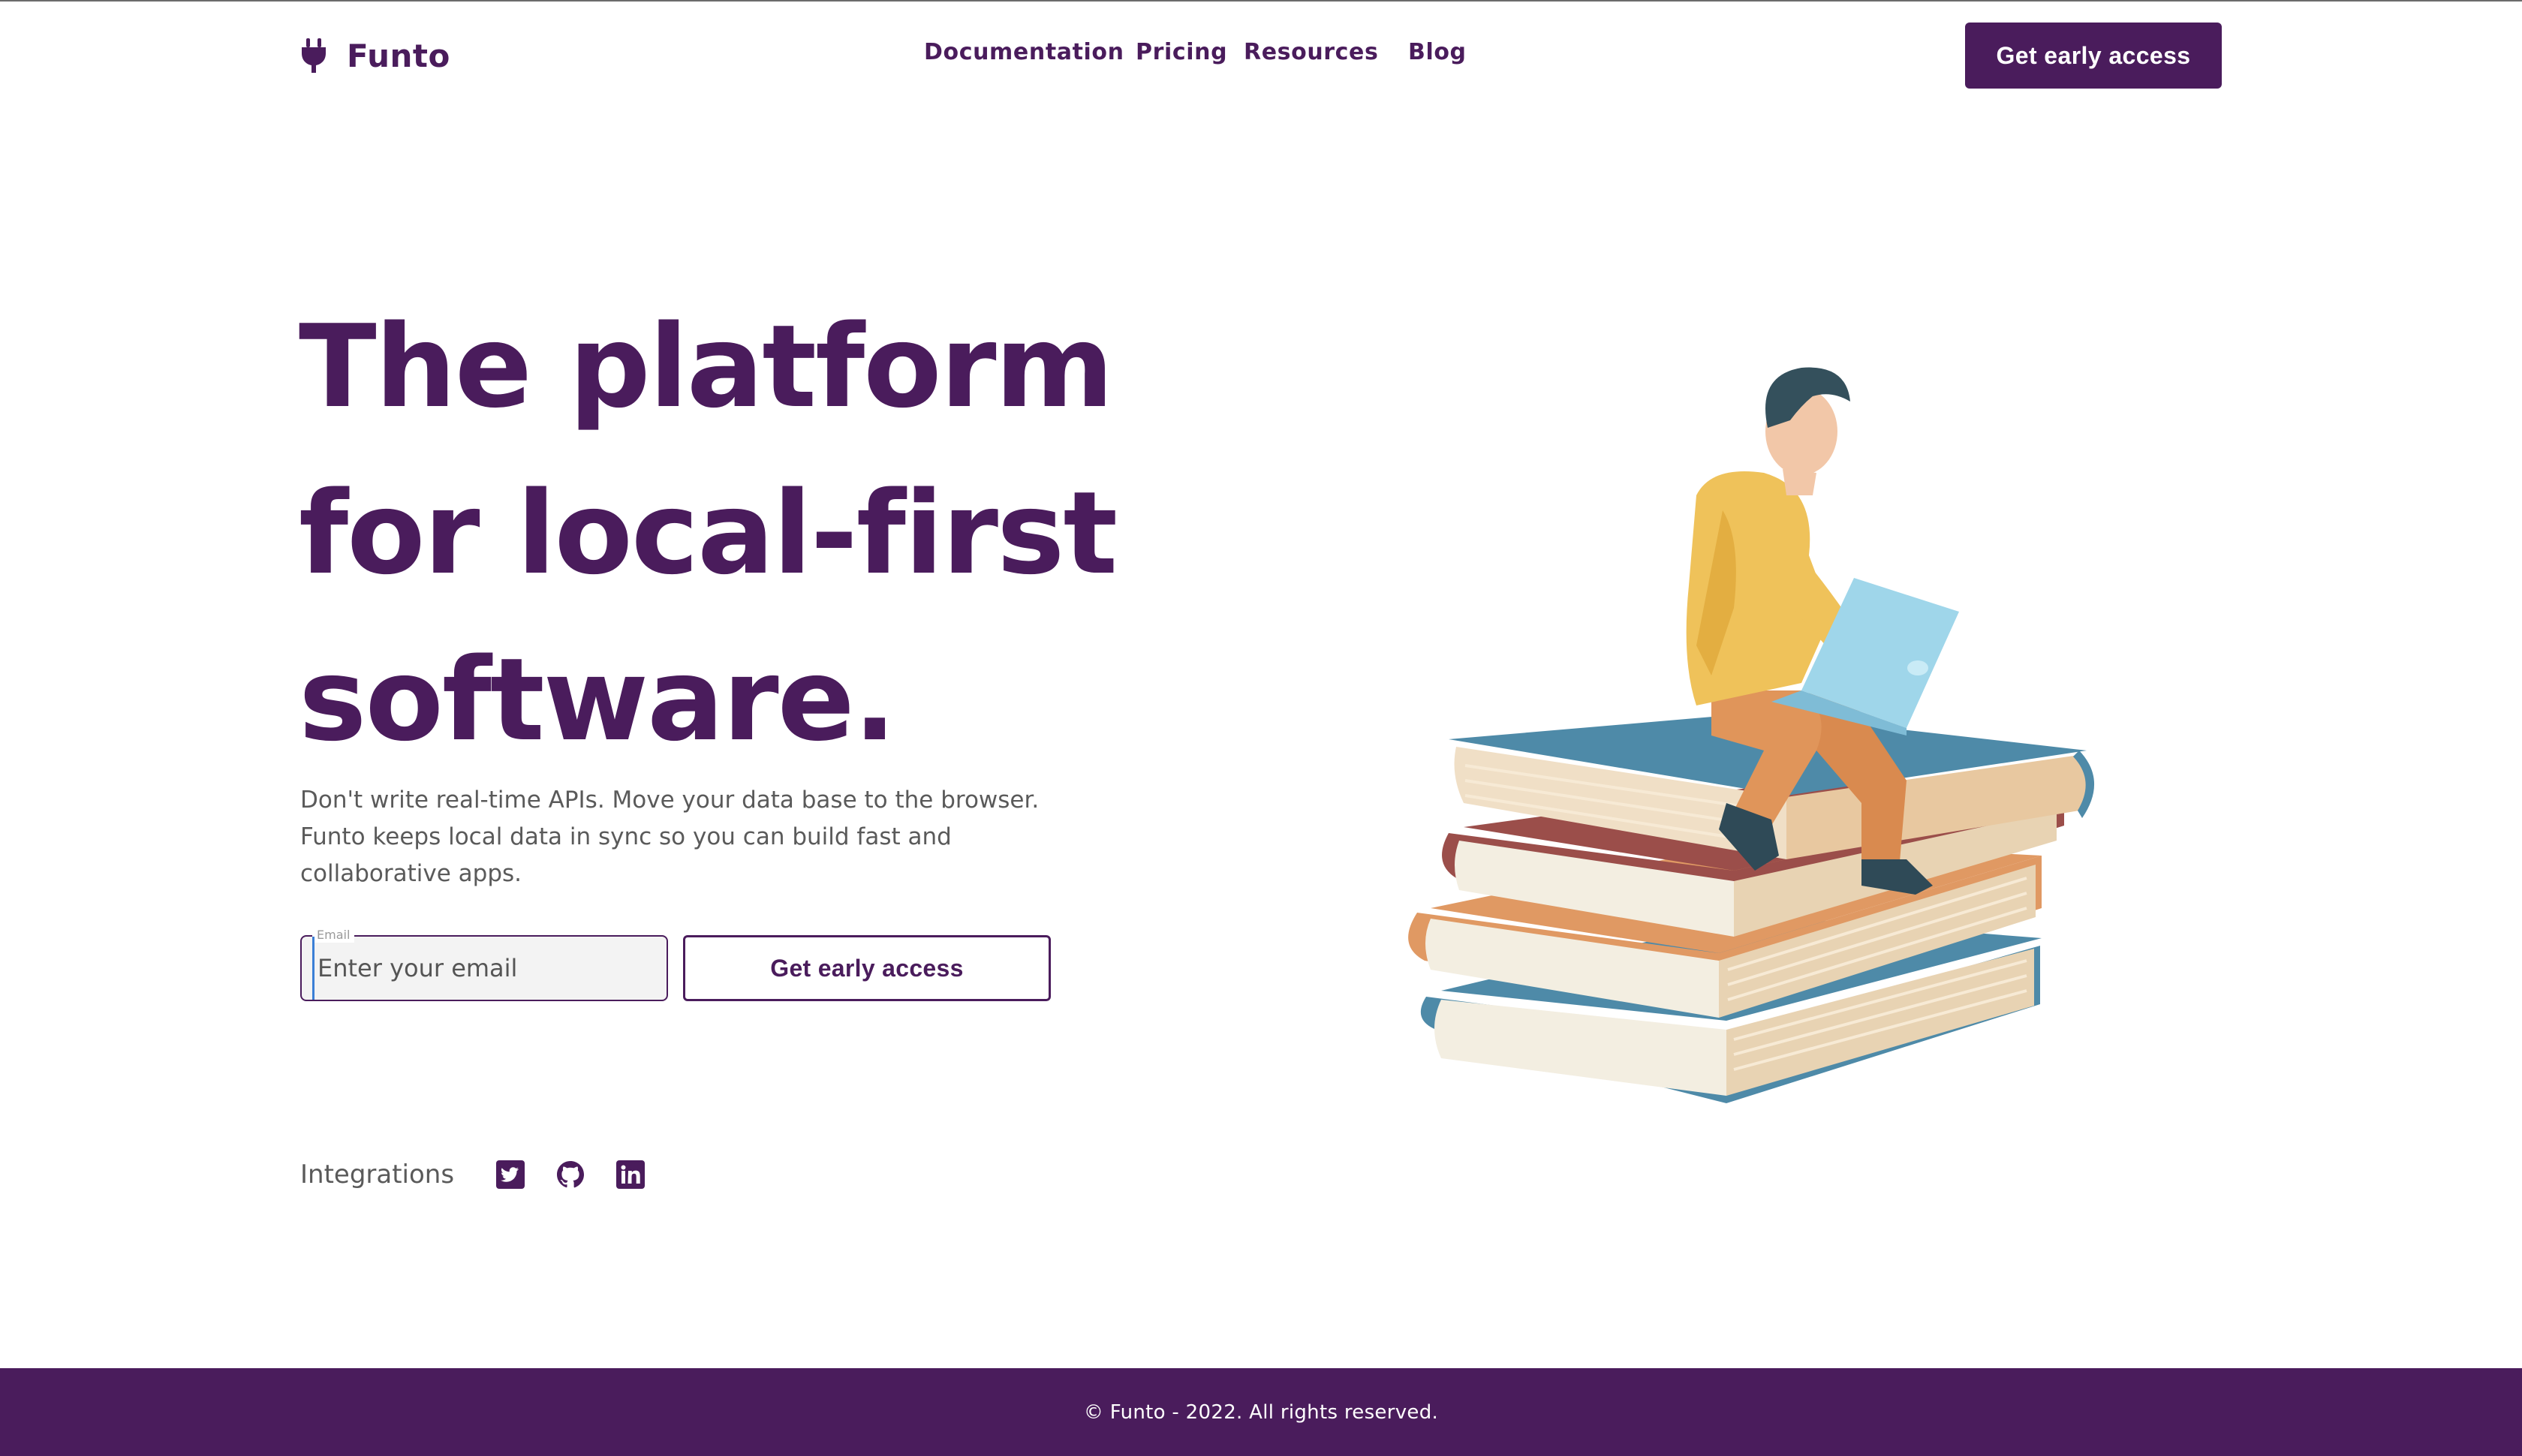  I want to click on hero-title-line: software., so click(597, 699).